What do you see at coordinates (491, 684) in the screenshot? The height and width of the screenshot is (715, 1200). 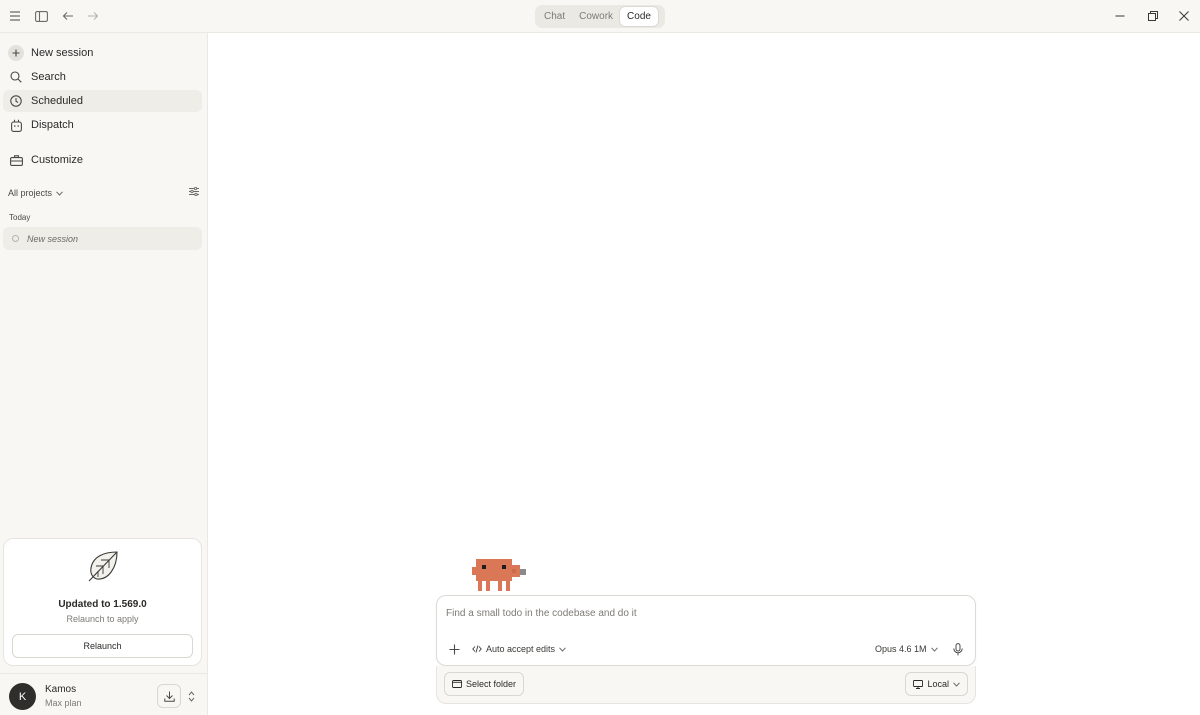 I see `select-folder-label: Select folder` at bounding box center [491, 684].